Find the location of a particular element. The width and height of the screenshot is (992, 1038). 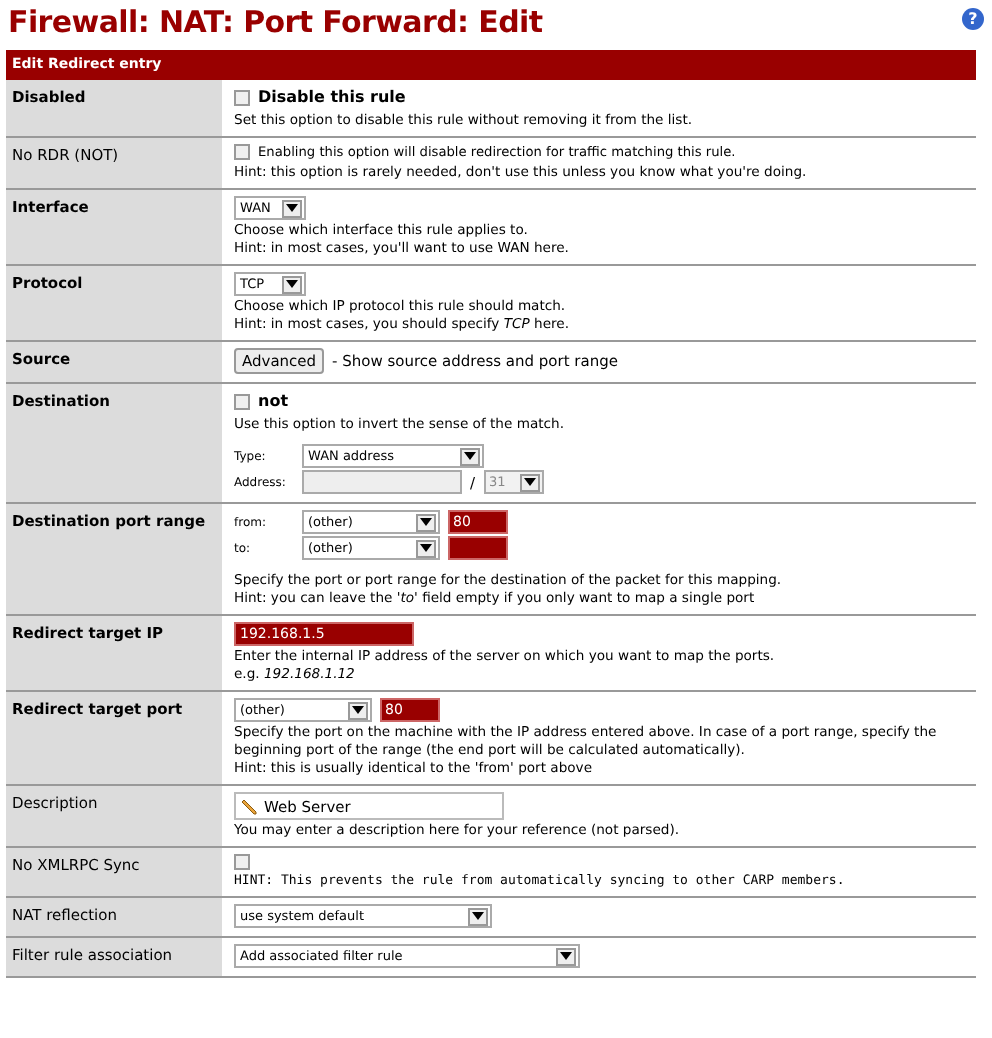

checkbox-label: not is located at coordinates (273, 402).